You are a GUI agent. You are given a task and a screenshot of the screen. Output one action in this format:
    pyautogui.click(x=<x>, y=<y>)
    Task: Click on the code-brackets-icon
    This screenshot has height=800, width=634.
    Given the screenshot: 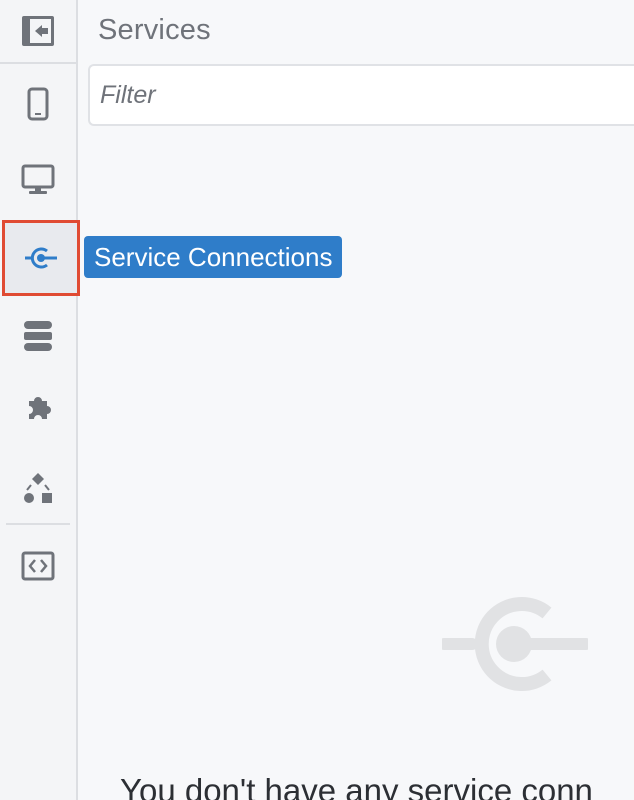 What is the action you would take?
    pyautogui.click(x=38, y=566)
    